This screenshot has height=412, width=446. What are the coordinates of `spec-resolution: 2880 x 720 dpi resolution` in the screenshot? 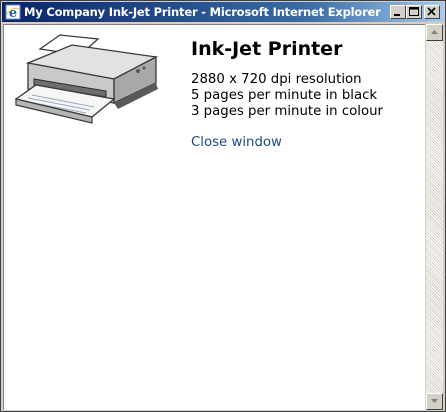 It's located at (276, 79).